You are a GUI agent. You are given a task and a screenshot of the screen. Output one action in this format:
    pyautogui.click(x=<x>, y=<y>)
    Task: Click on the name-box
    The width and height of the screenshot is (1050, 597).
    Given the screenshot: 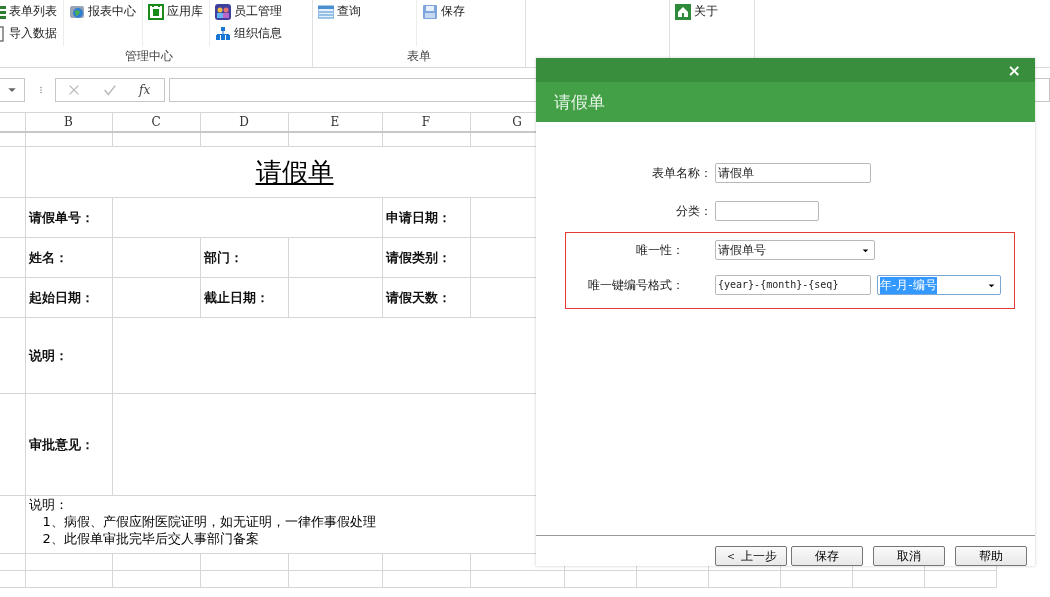 What is the action you would take?
    pyautogui.click(x=12, y=90)
    